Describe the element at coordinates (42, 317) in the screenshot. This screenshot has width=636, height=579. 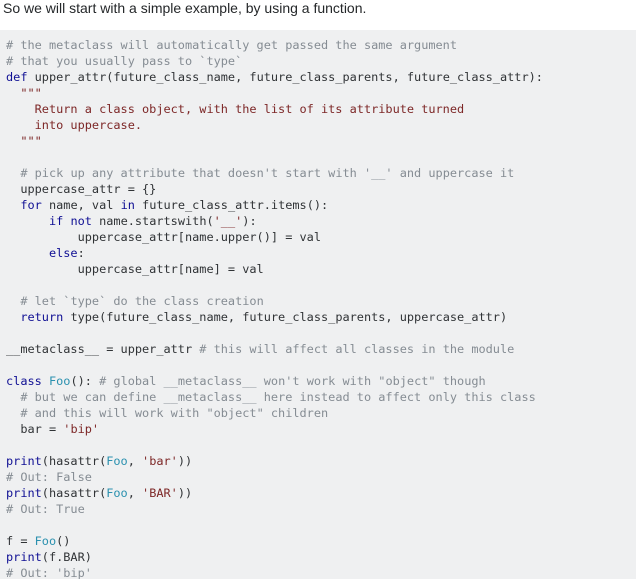
I see `code-keyword: return` at that location.